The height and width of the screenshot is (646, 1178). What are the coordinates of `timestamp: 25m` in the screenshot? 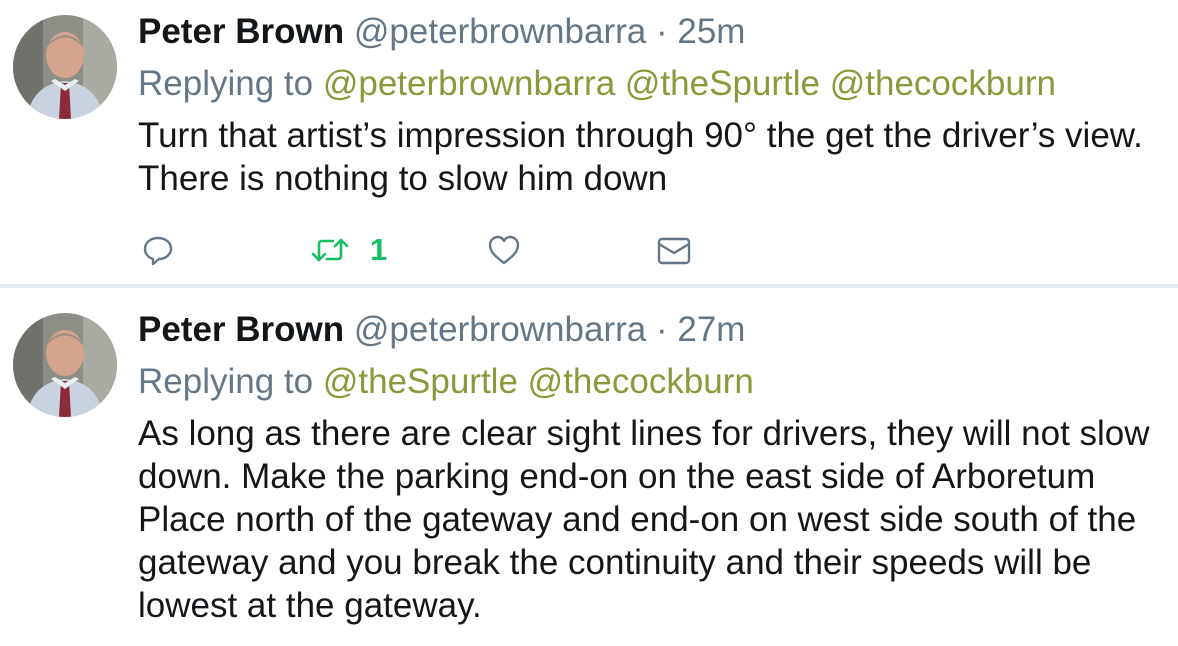 It's located at (711, 31).